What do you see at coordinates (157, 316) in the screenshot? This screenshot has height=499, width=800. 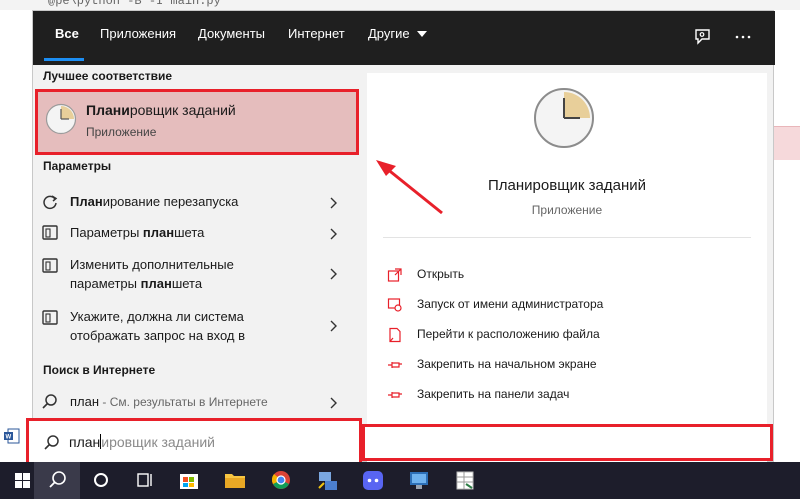 I see `settings-item-label-line1: Укажите, должна ли система` at bounding box center [157, 316].